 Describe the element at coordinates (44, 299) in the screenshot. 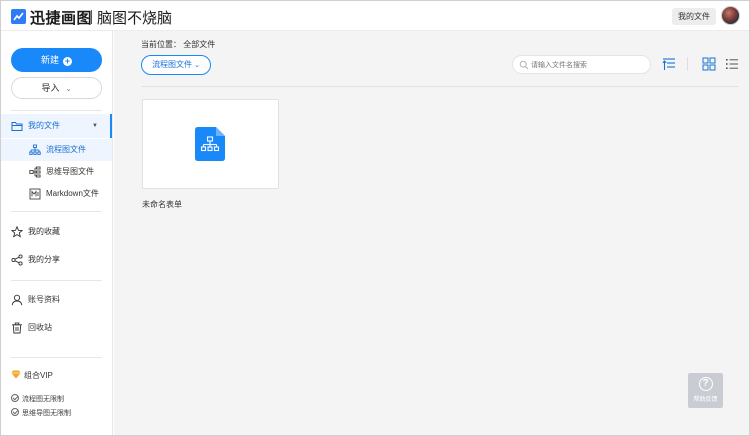

I see `sidebar-item-label: 账号资料` at that location.